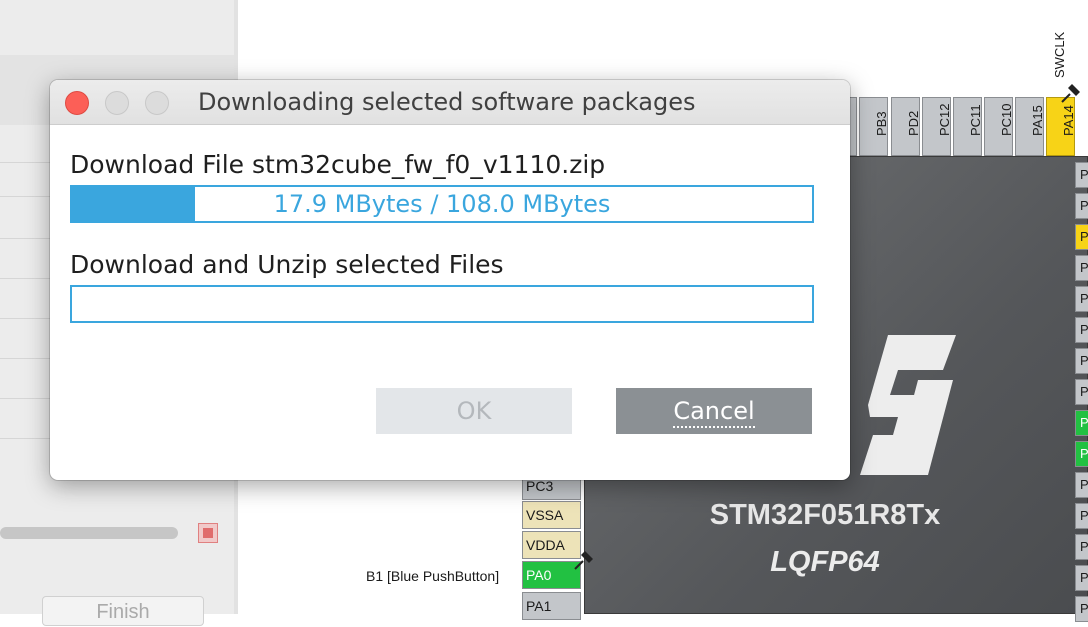  I want to click on cancel-label: Cancel, so click(714, 412).